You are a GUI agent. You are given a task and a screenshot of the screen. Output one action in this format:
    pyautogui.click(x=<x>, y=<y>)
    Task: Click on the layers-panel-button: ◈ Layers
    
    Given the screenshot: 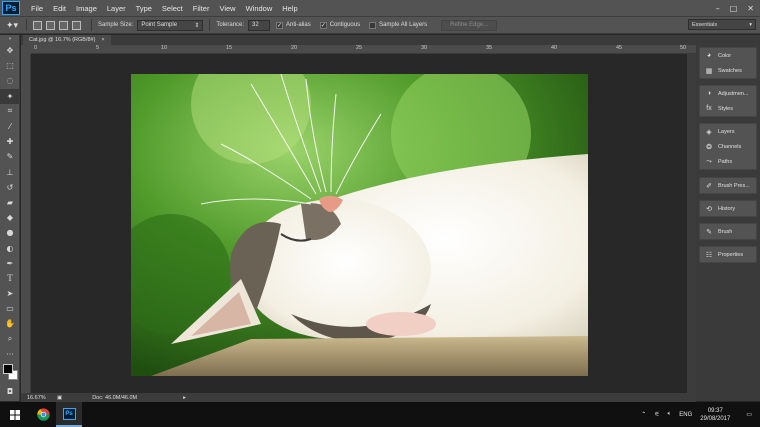 What is the action you would take?
    pyautogui.click(x=728, y=131)
    